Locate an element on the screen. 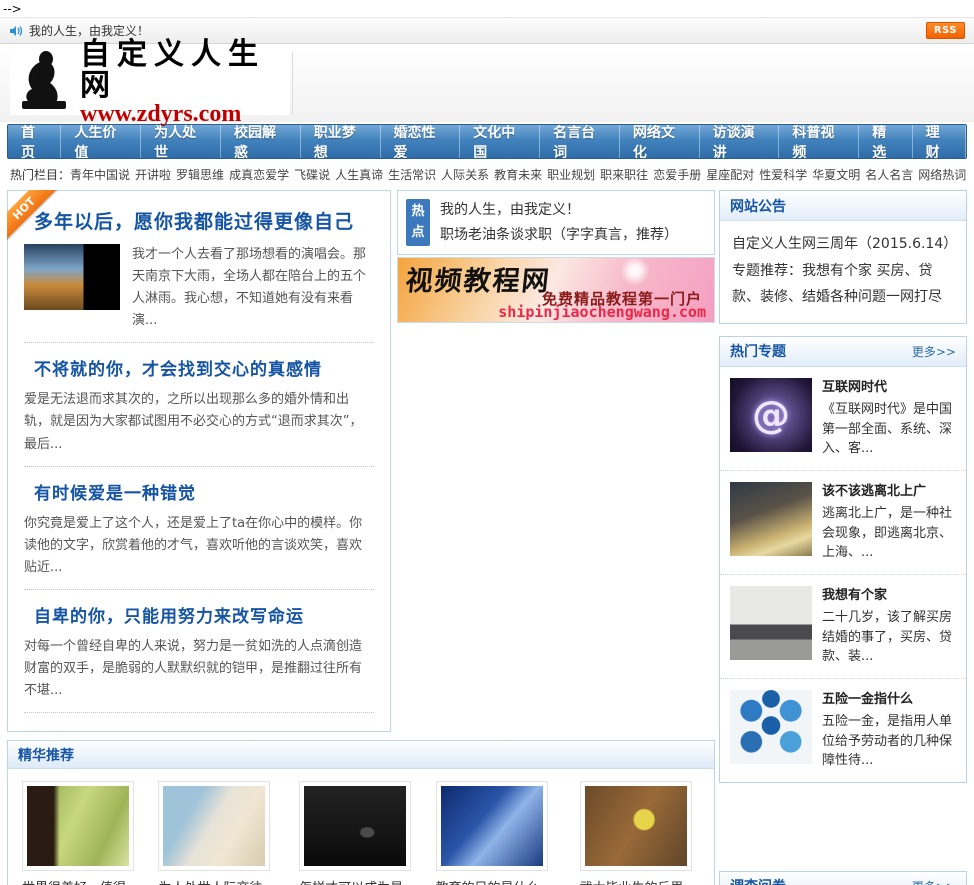  featured-thumb-girl-in-field is located at coordinates (78, 826).